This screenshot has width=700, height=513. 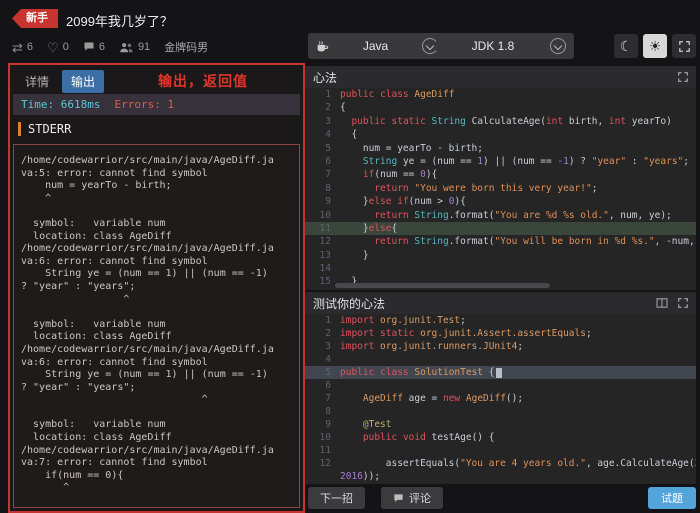 What do you see at coordinates (500, 201) in the screenshot?
I see `code-line: 9 }else if(num > 0){` at bounding box center [500, 201].